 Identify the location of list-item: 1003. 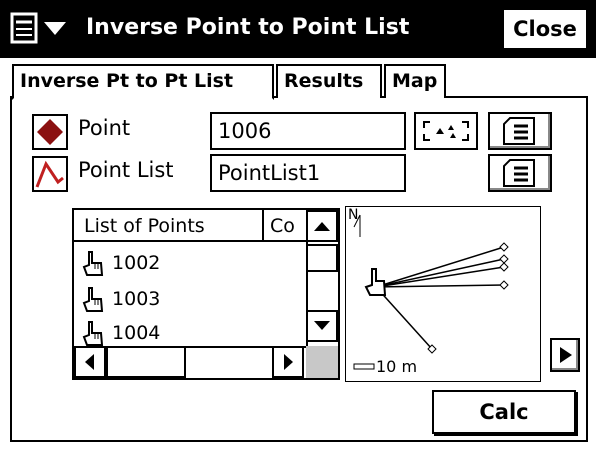
(190, 299).